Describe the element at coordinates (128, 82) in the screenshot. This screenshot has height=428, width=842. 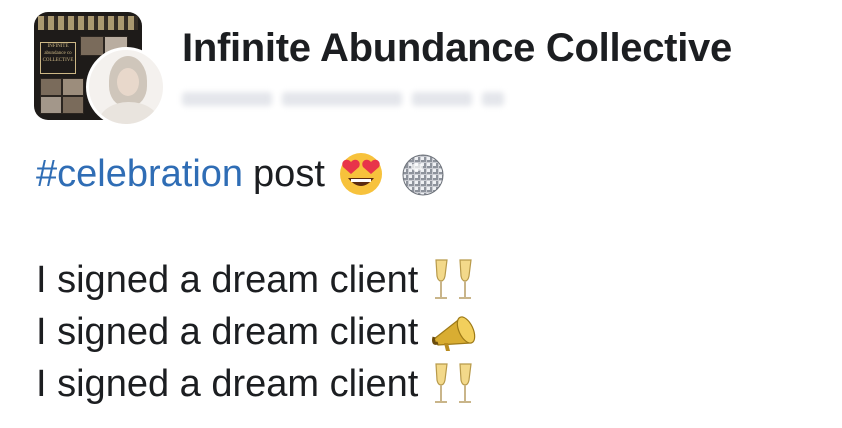
I see `avatar-face` at that location.